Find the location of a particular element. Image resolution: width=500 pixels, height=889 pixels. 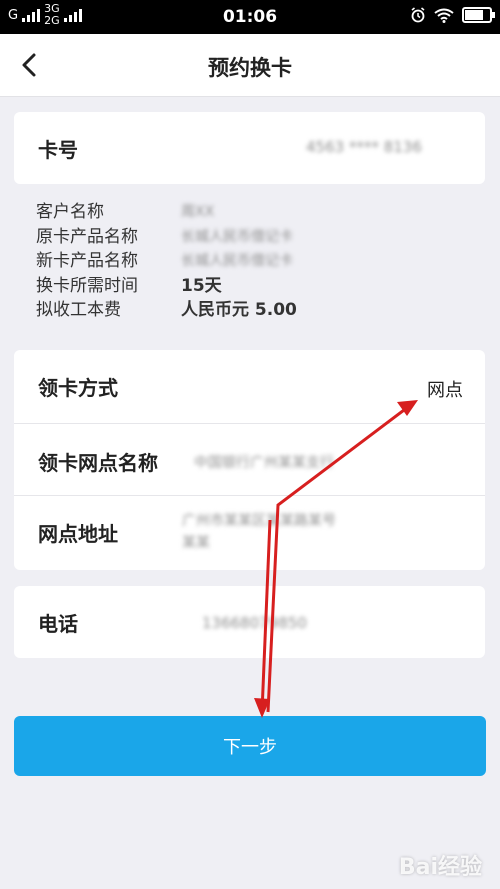

watermark: Bai经验 is located at coordinates (440, 867).